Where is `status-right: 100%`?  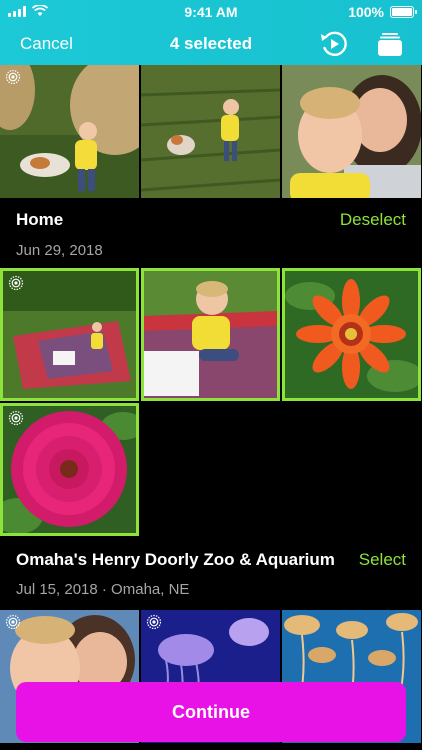 status-right: 100% is located at coordinates (382, 12).